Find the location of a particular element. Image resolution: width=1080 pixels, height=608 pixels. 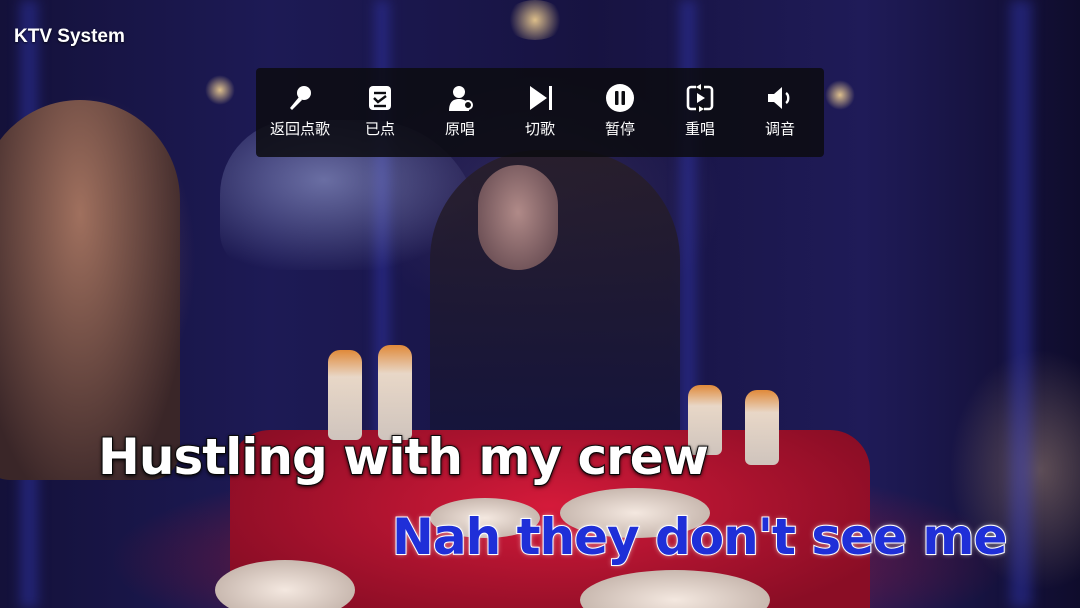

playlist-check-icon is located at coordinates (380, 98).